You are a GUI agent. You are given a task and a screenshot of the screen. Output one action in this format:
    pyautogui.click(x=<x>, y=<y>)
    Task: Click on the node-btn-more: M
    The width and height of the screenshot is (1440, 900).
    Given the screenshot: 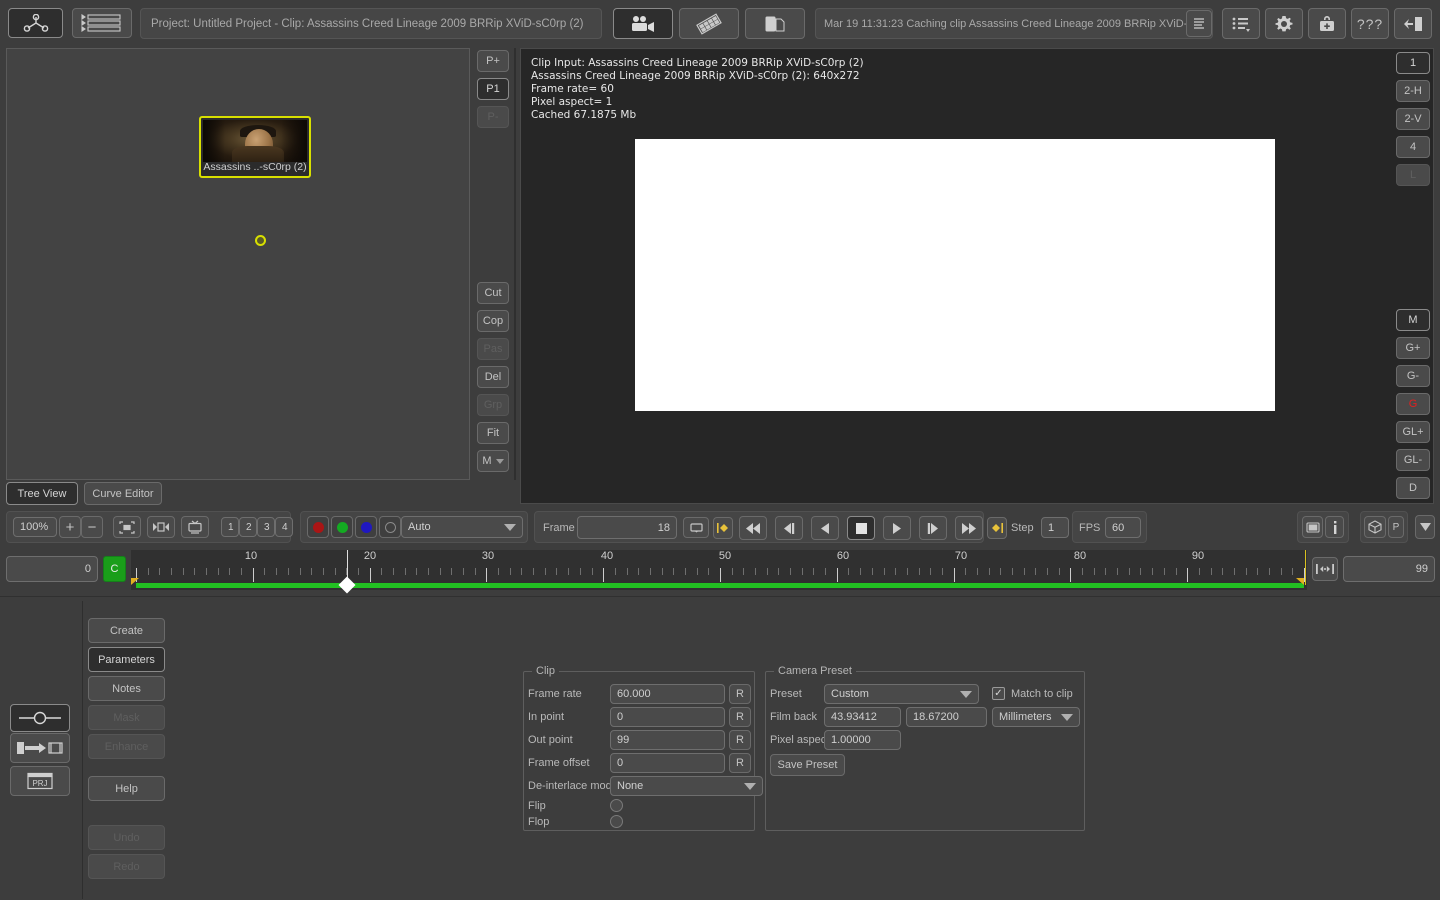 What is the action you would take?
    pyautogui.click(x=493, y=461)
    